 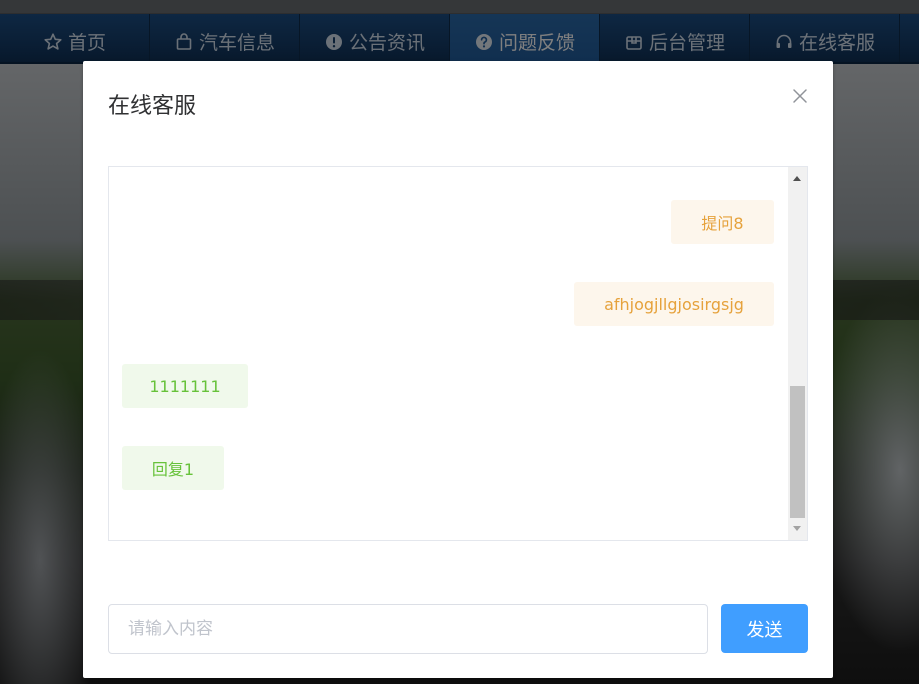 What do you see at coordinates (173, 468) in the screenshot?
I see `chat-message-received: 回复1` at bounding box center [173, 468].